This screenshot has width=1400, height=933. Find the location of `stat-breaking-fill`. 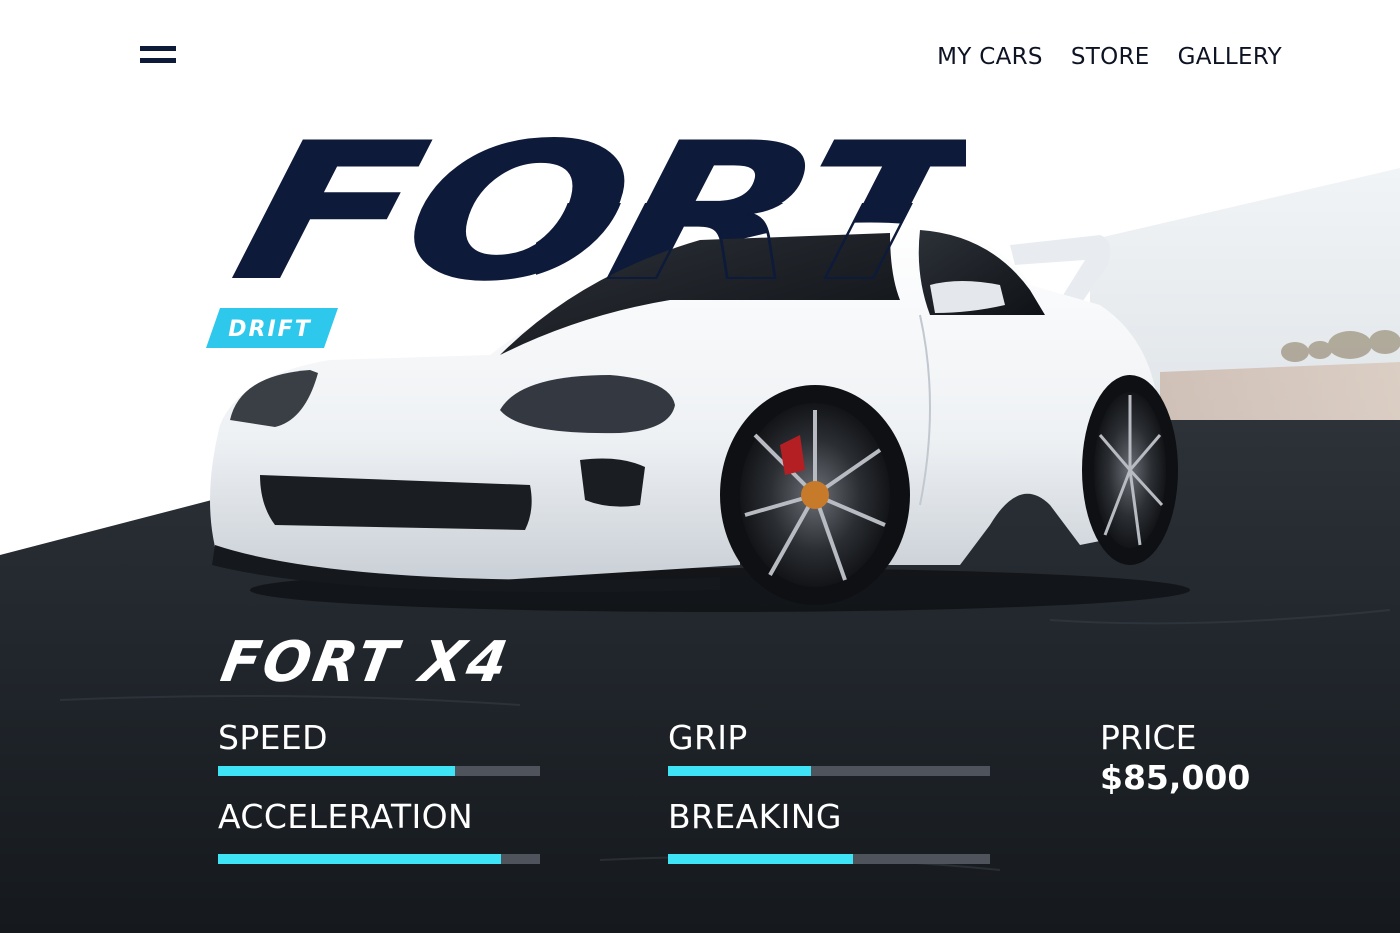

stat-breaking-fill is located at coordinates (761, 859).